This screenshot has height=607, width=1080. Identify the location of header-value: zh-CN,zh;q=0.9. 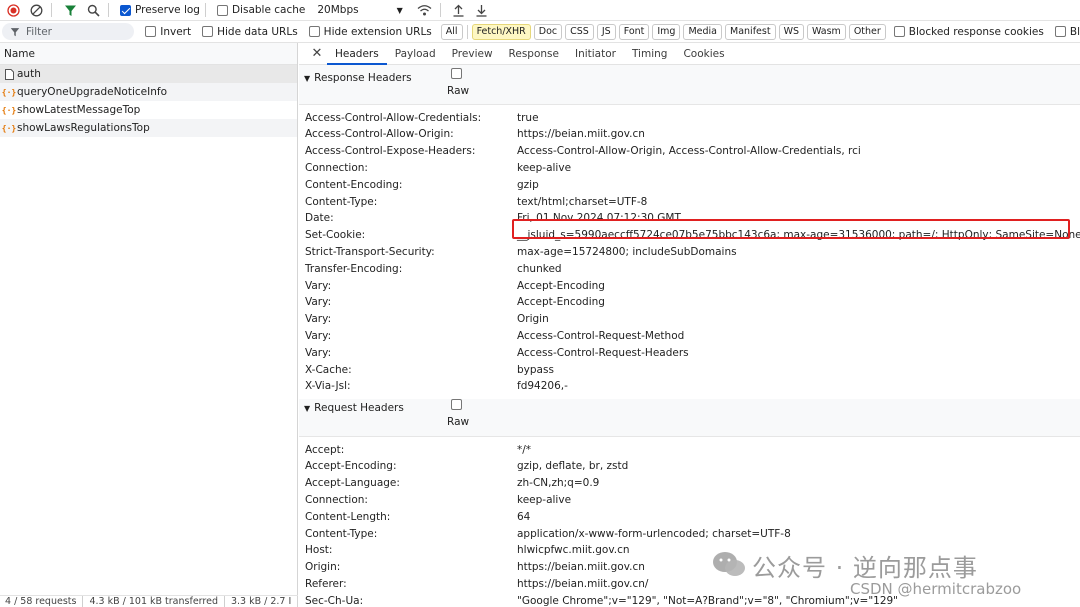
(558, 483).